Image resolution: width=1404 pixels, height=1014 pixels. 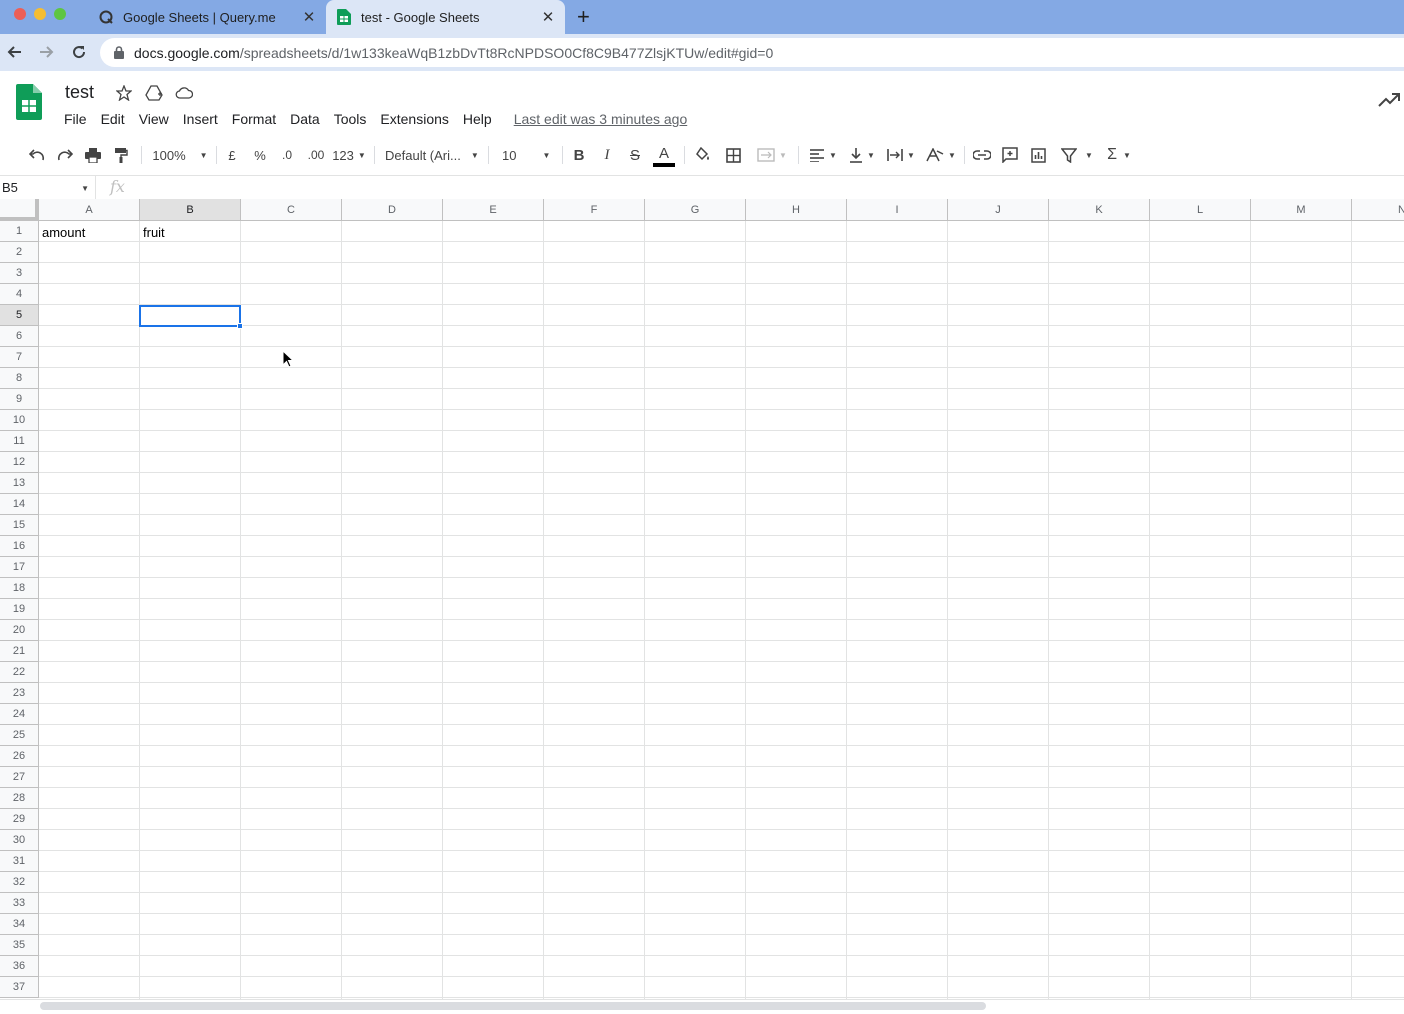 What do you see at coordinates (982, 155) in the screenshot?
I see `insert-link-icon` at bounding box center [982, 155].